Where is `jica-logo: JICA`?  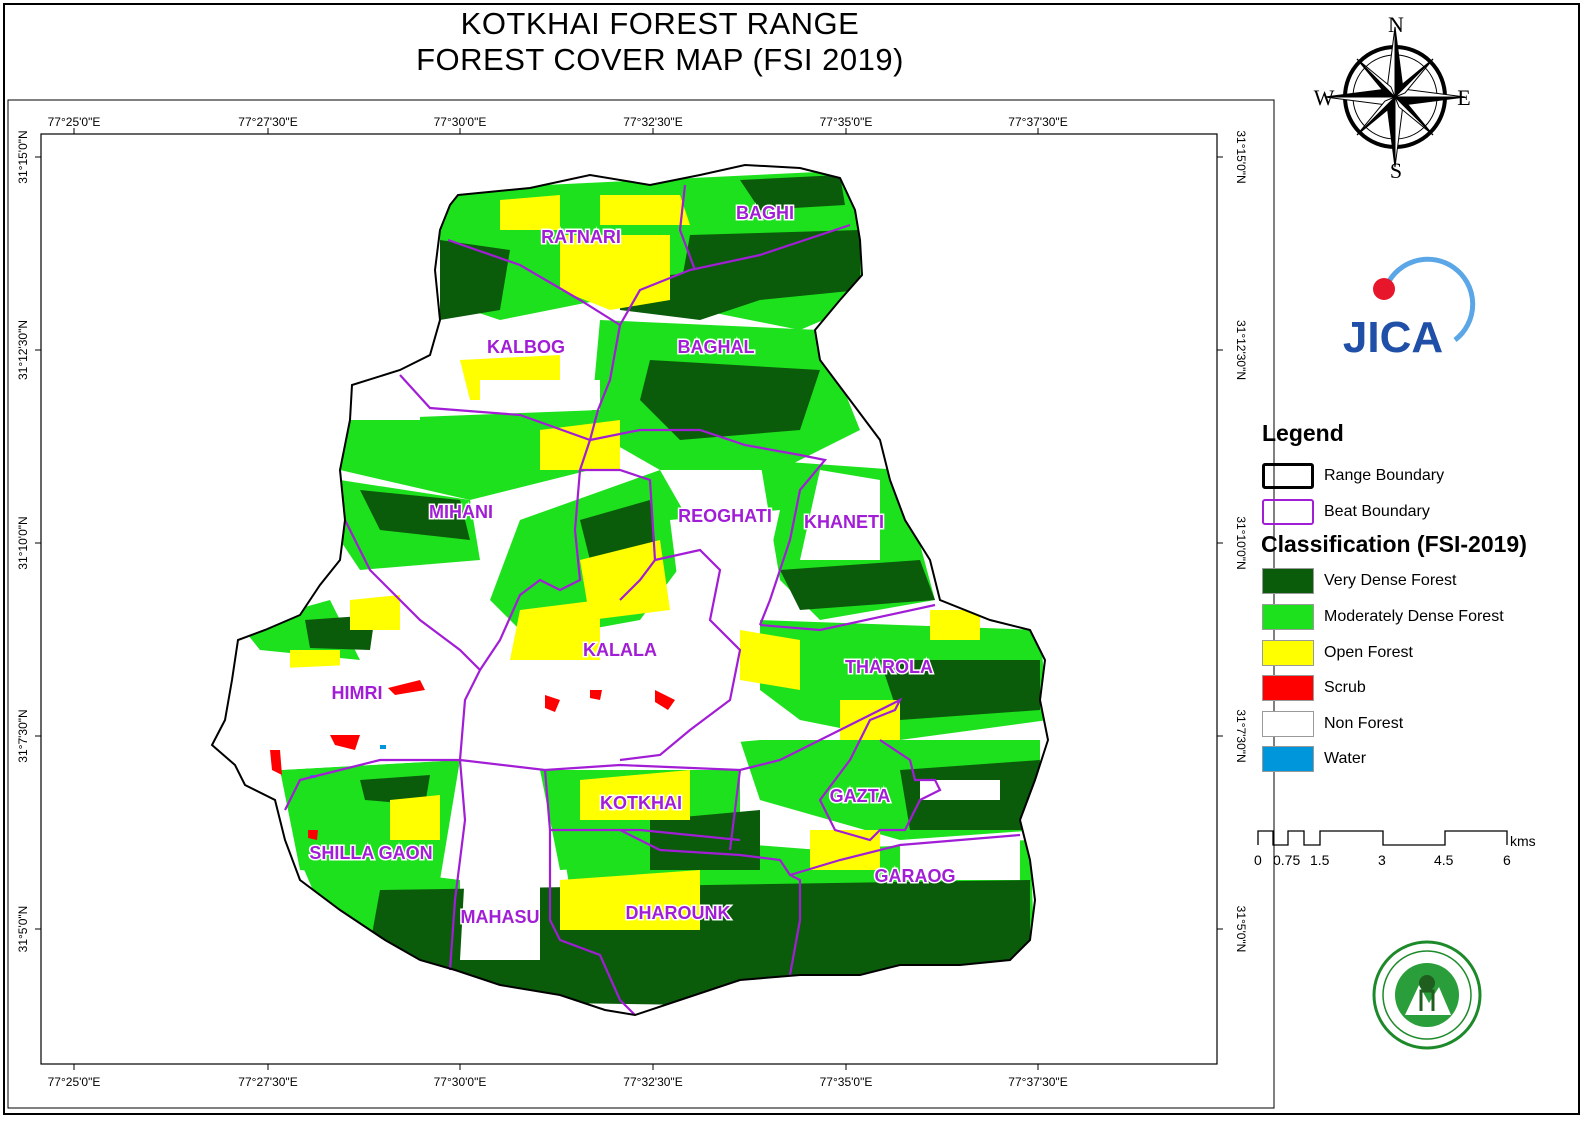 jica-logo: JICA is located at coordinates (1409, 309).